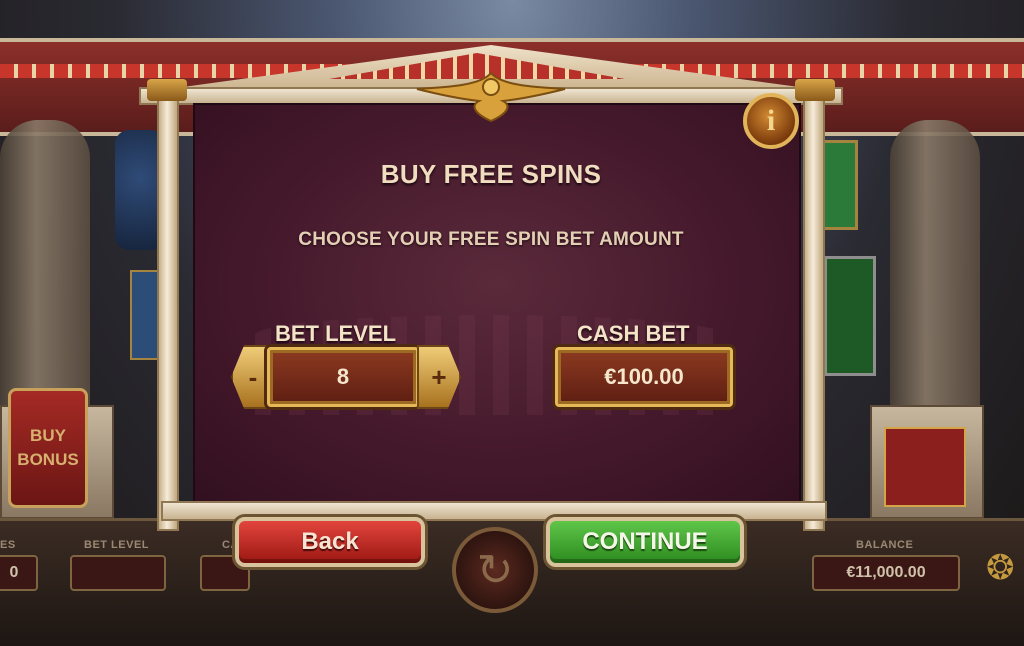  What do you see at coordinates (491, 95) in the screenshot?
I see `eagle-emblem-icon` at bounding box center [491, 95].